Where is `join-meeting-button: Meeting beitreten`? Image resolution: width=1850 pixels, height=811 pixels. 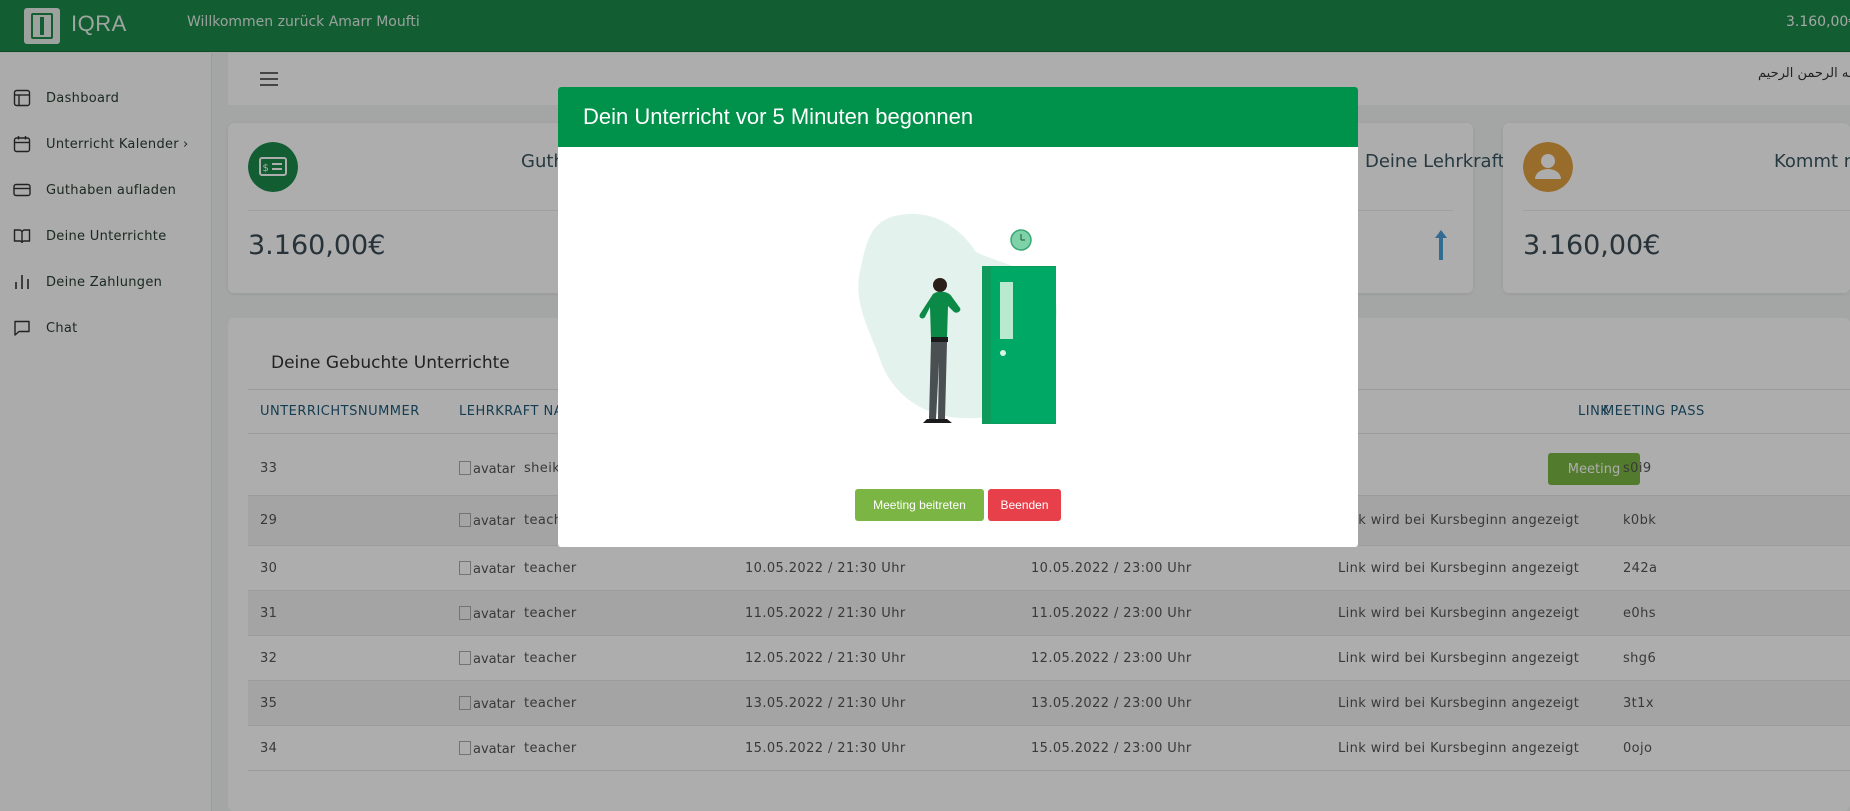
join-meeting-button: Meeting beitreten is located at coordinates (919, 505).